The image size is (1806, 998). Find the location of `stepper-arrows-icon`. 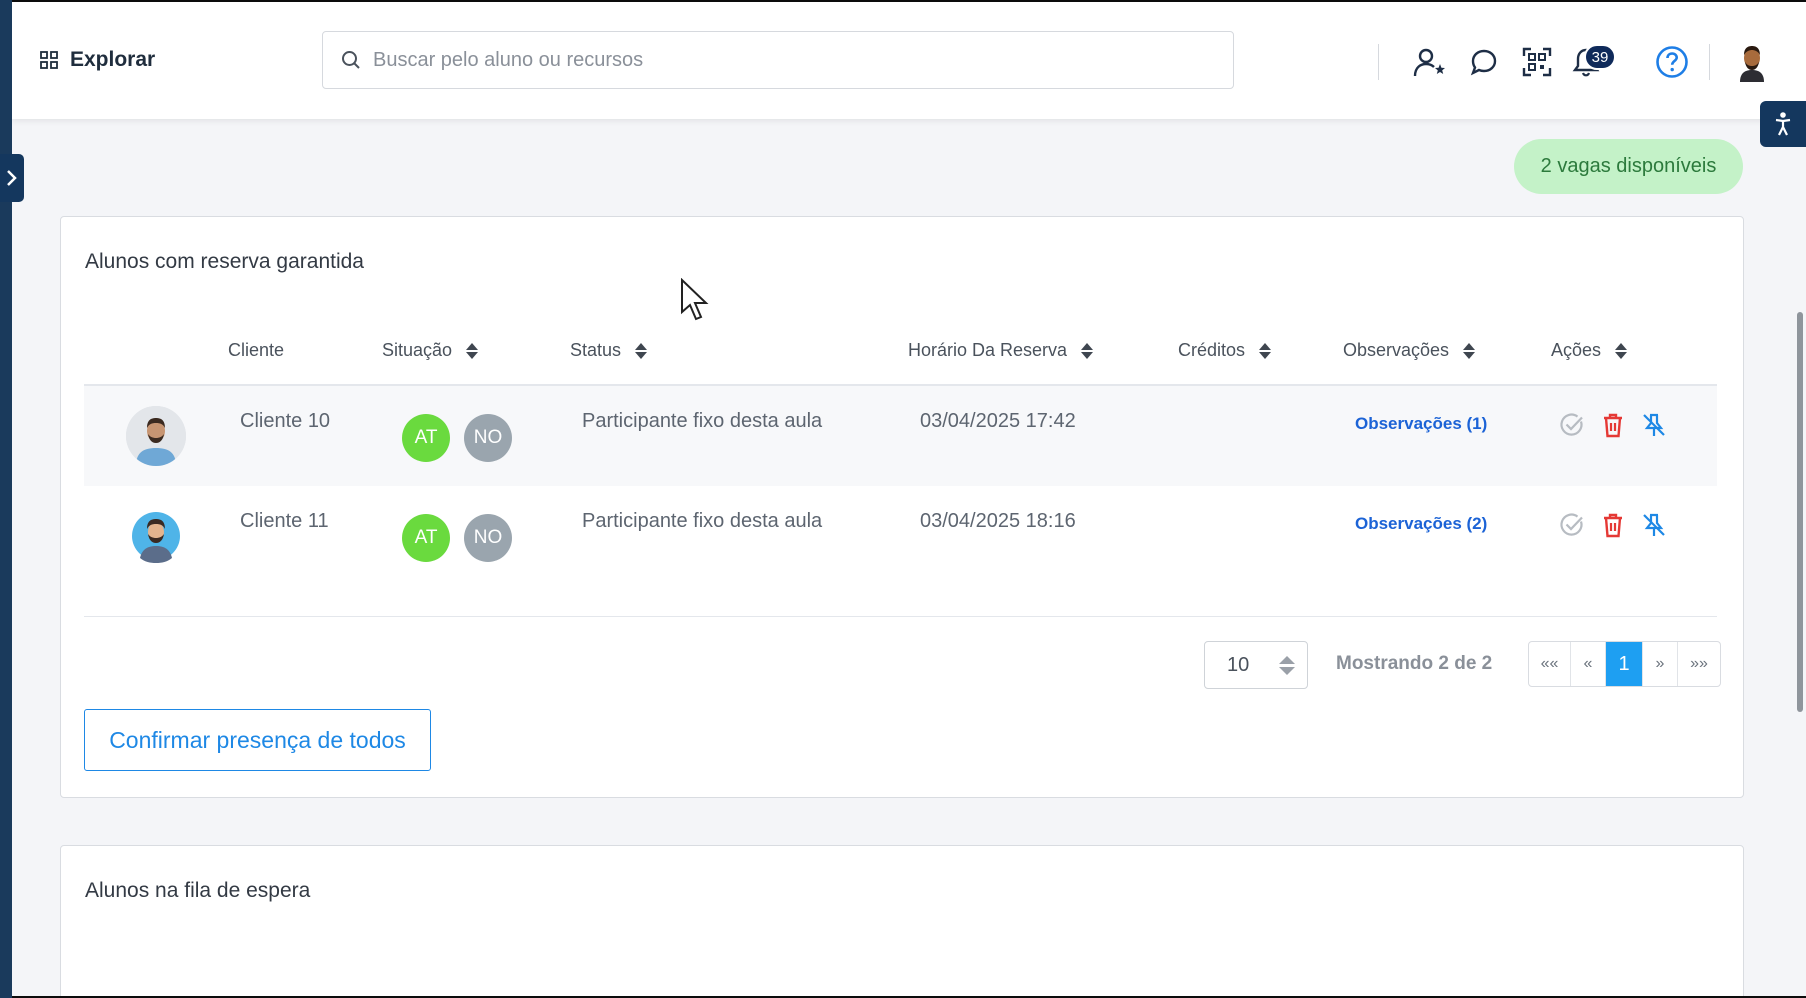

stepper-arrows-icon is located at coordinates (1287, 665).